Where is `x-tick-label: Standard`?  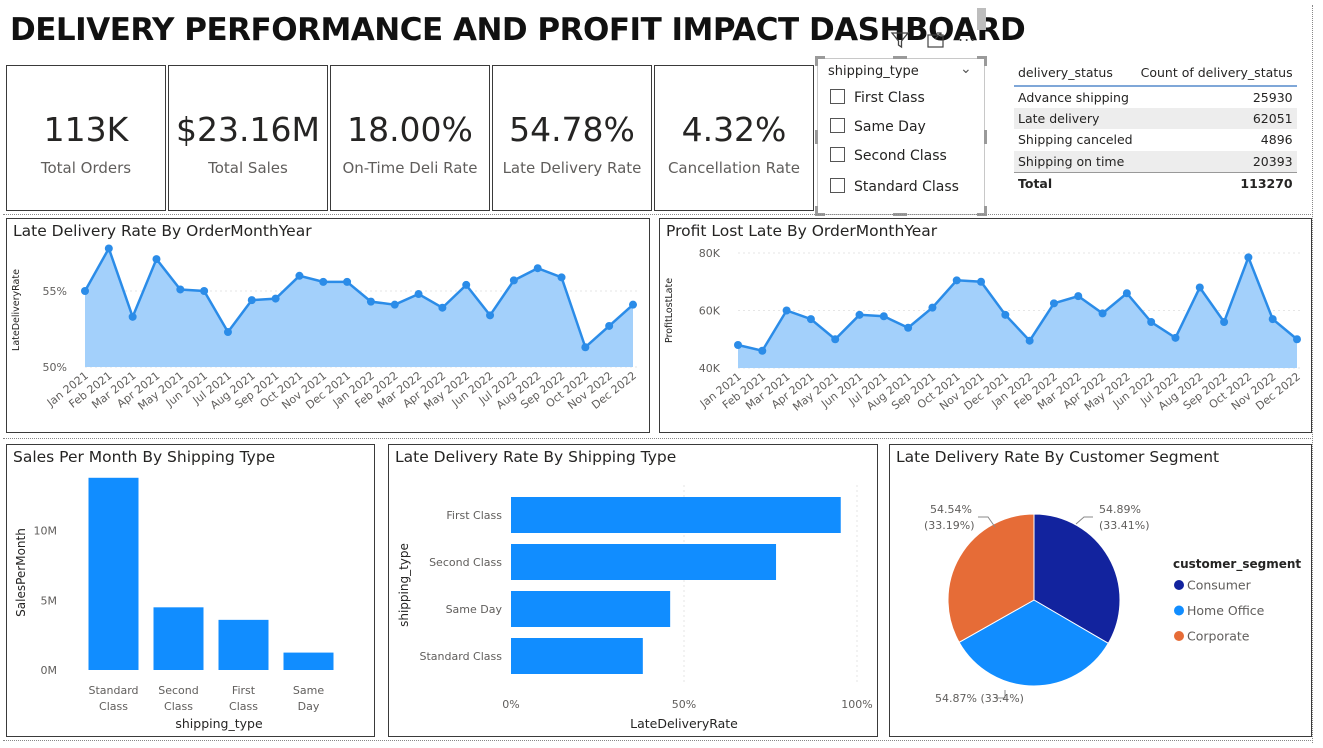 x-tick-label: Standard is located at coordinates (113, 690).